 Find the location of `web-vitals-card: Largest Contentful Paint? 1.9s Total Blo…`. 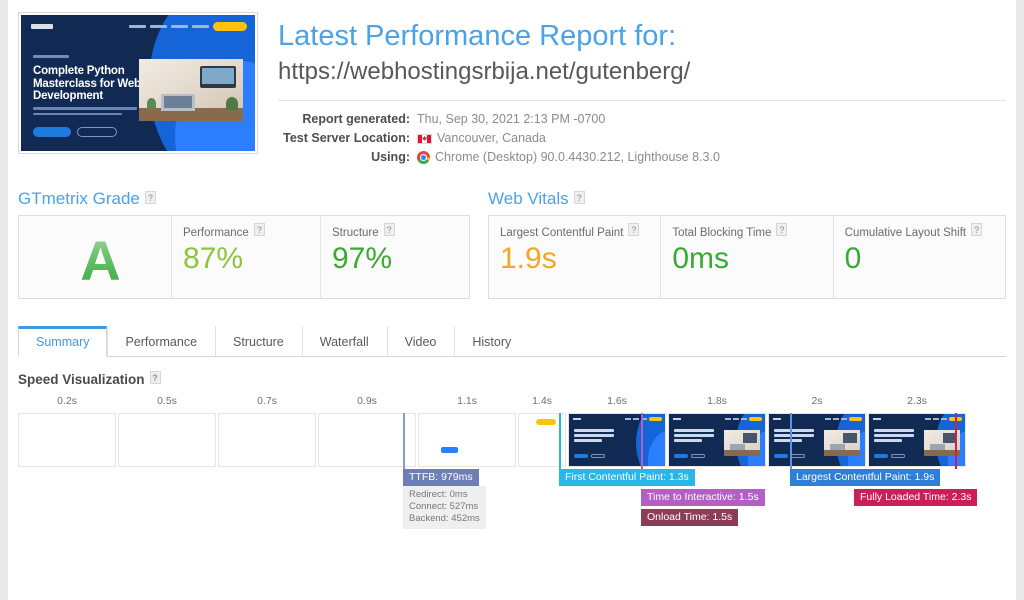

web-vitals-card: Largest Contentful Paint? 1.9s Total Blo… is located at coordinates (747, 257).